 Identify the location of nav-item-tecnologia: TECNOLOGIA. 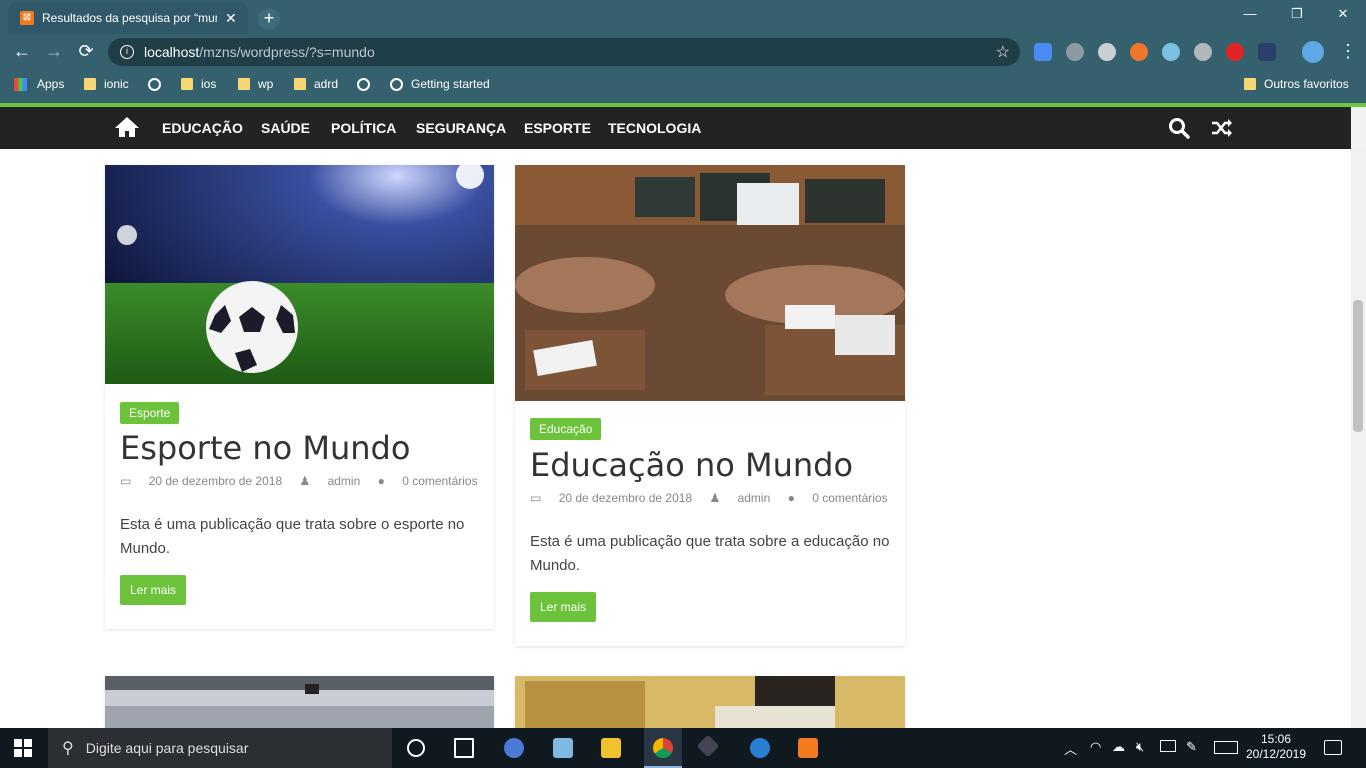
(654, 128).